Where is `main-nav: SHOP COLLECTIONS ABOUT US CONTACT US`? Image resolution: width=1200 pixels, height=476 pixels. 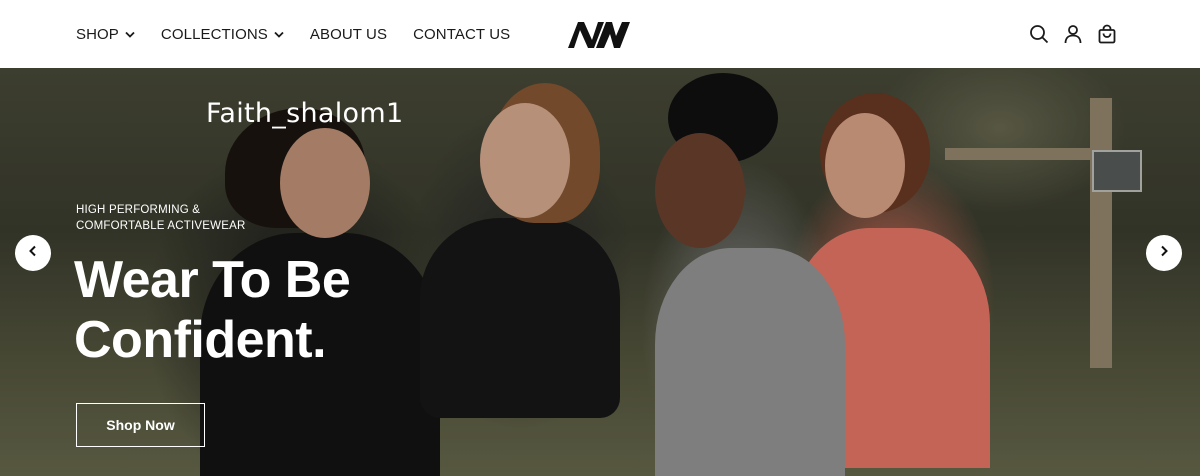 main-nav: SHOP COLLECTIONS ABOUT US CONTACT US is located at coordinates (306, 34).